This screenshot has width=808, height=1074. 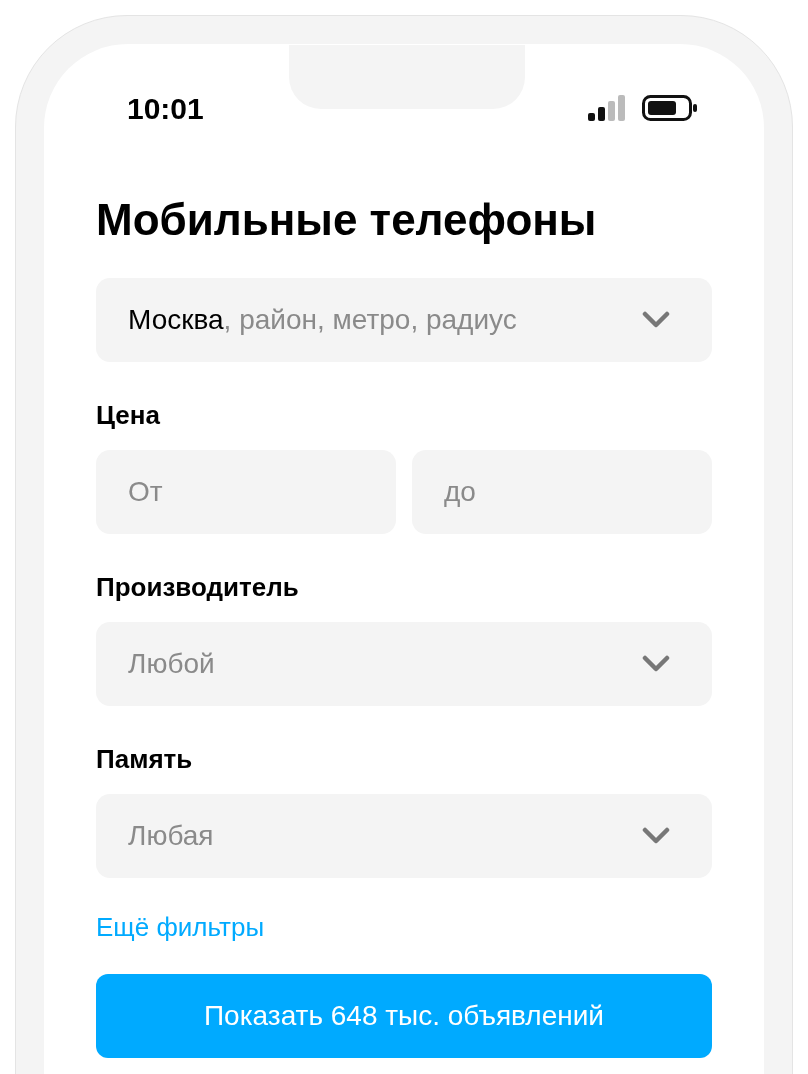 What do you see at coordinates (198, 587) in the screenshot?
I see `field-label: Производитель` at bounding box center [198, 587].